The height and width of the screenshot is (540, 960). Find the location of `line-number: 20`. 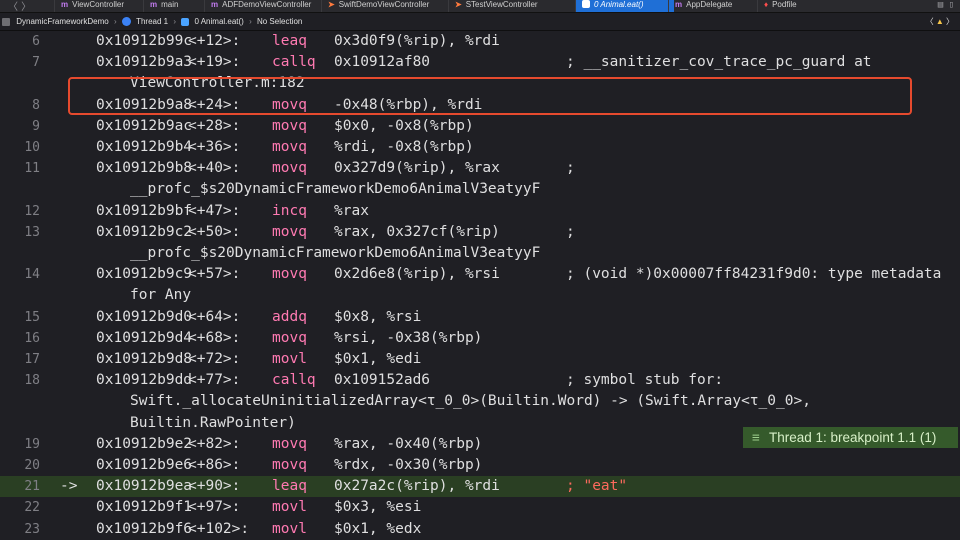

line-number: 20 is located at coordinates (32, 465).